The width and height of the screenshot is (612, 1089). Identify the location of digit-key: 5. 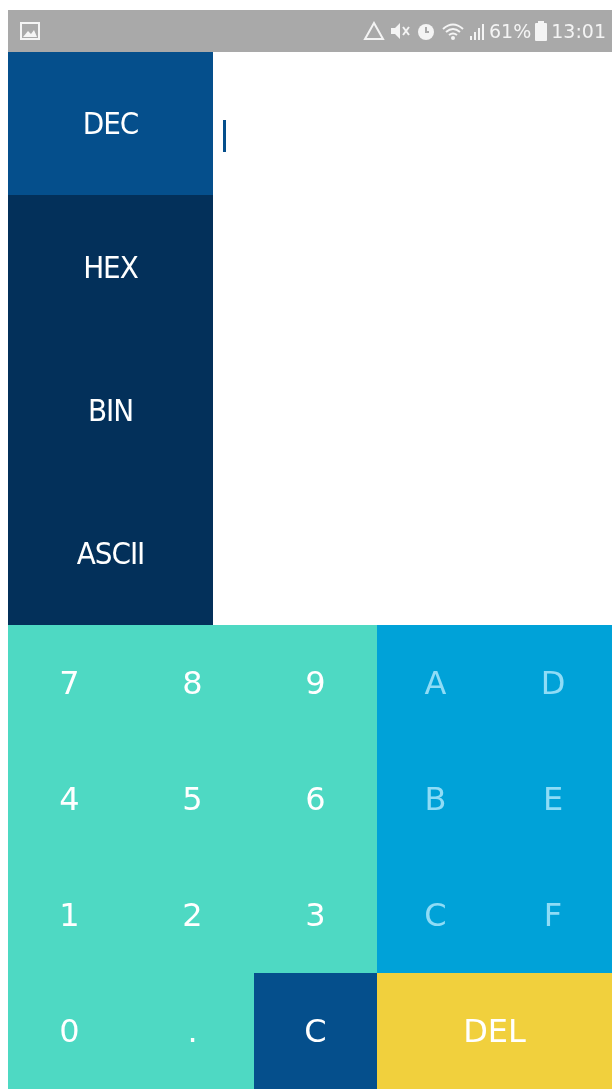
(192, 799).